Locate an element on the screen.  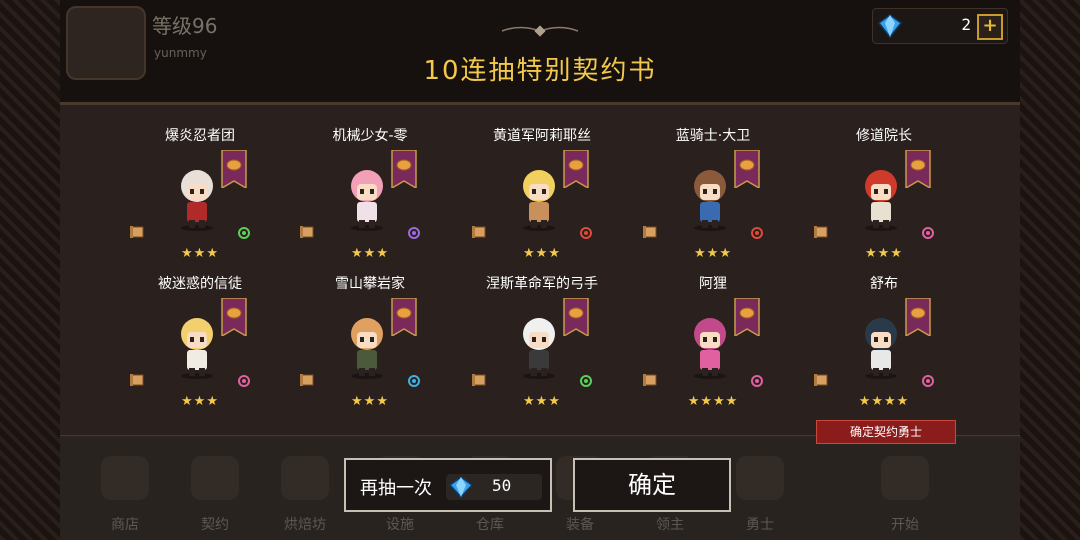
dock-item-label: 开始 is located at coordinates (905, 525).